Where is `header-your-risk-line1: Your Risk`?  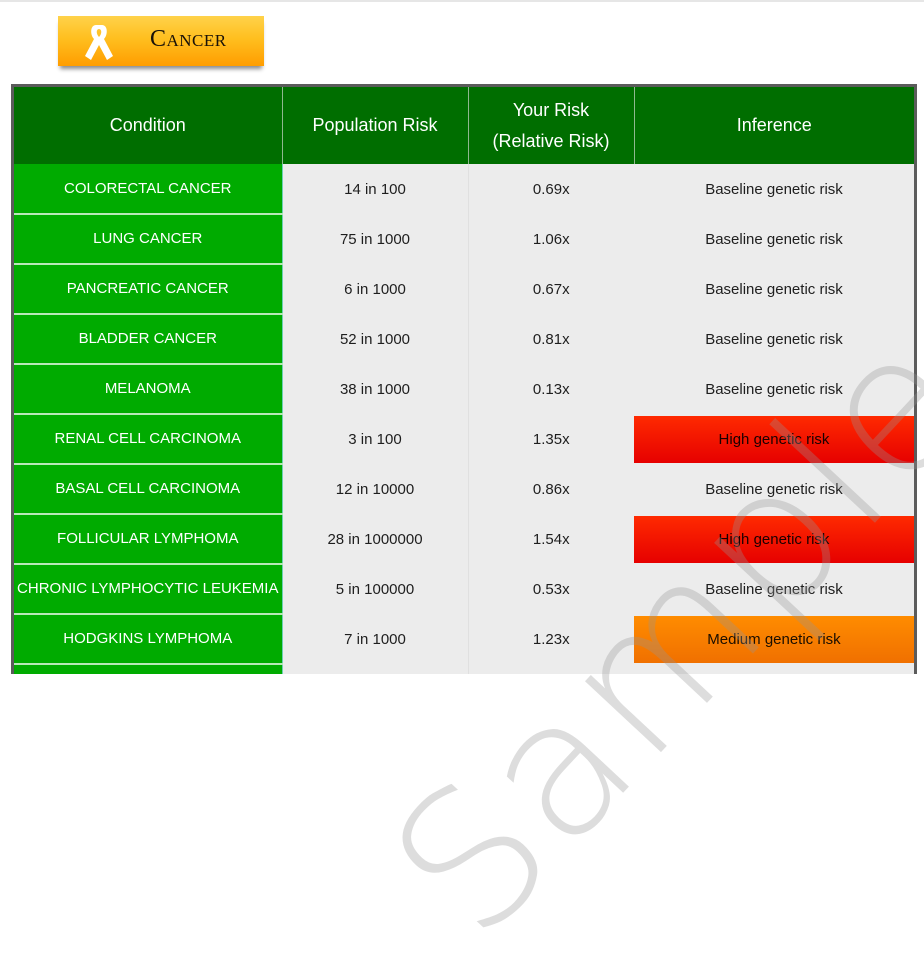 header-your-risk-line1: Your Risk is located at coordinates (551, 109).